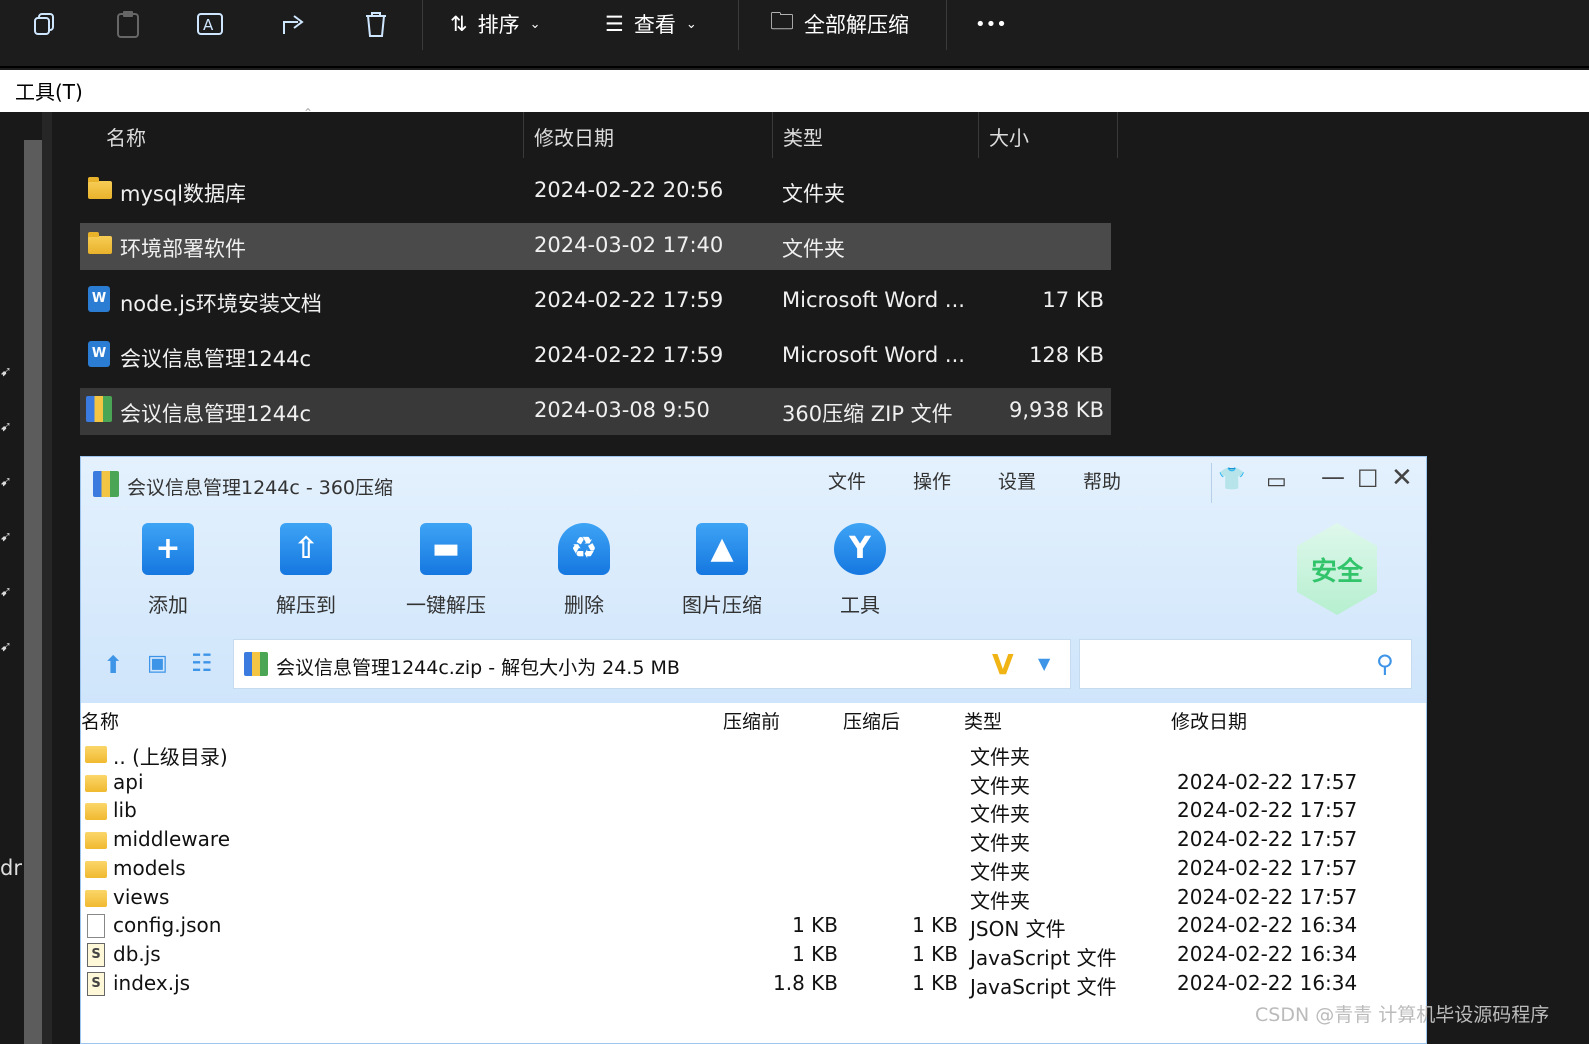  What do you see at coordinates (751, 720) in the screenshot?
I see `zip-col-before: 压缩前` at bounding box center [751, 720].